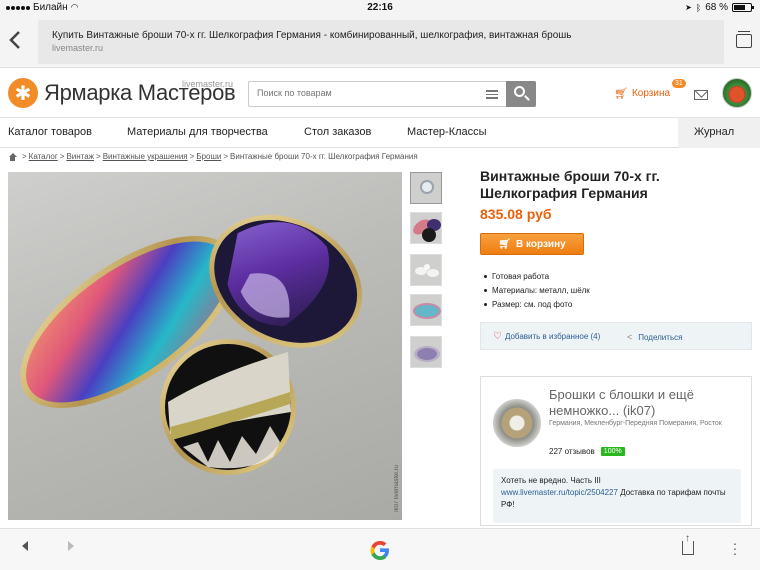  Describe the element at coordinates (616, 336) in the screenshot. I see `product-actions: ♡ Добавить в избранное (4) < Поделиться` at that location.